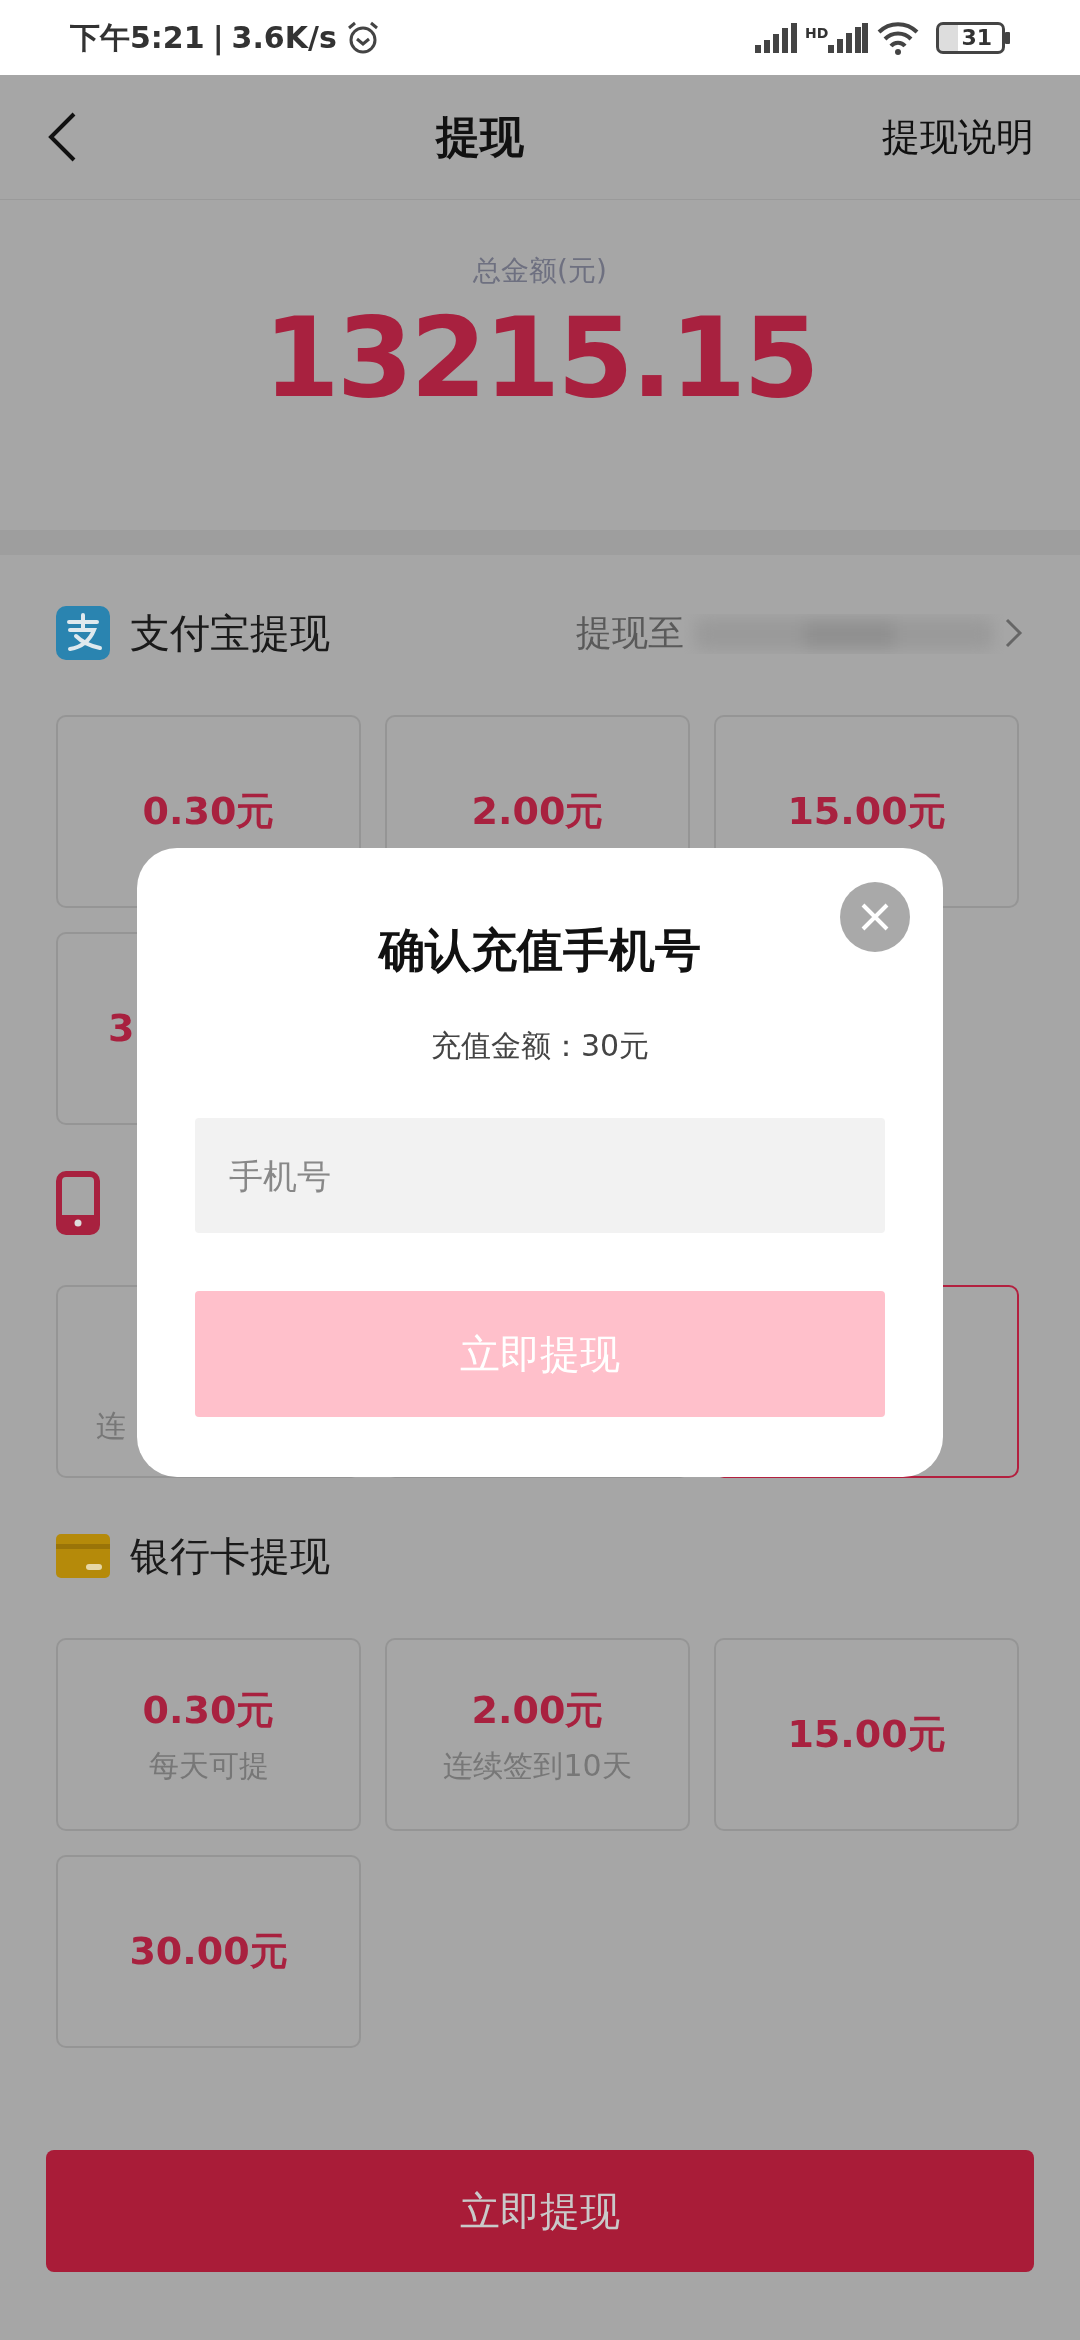 The height and width of the screenshot is (2340, 1080). Describe the element at coordinates (230, 1556) in the screenshot. I see `section-title: 银行卡提现` at that location.